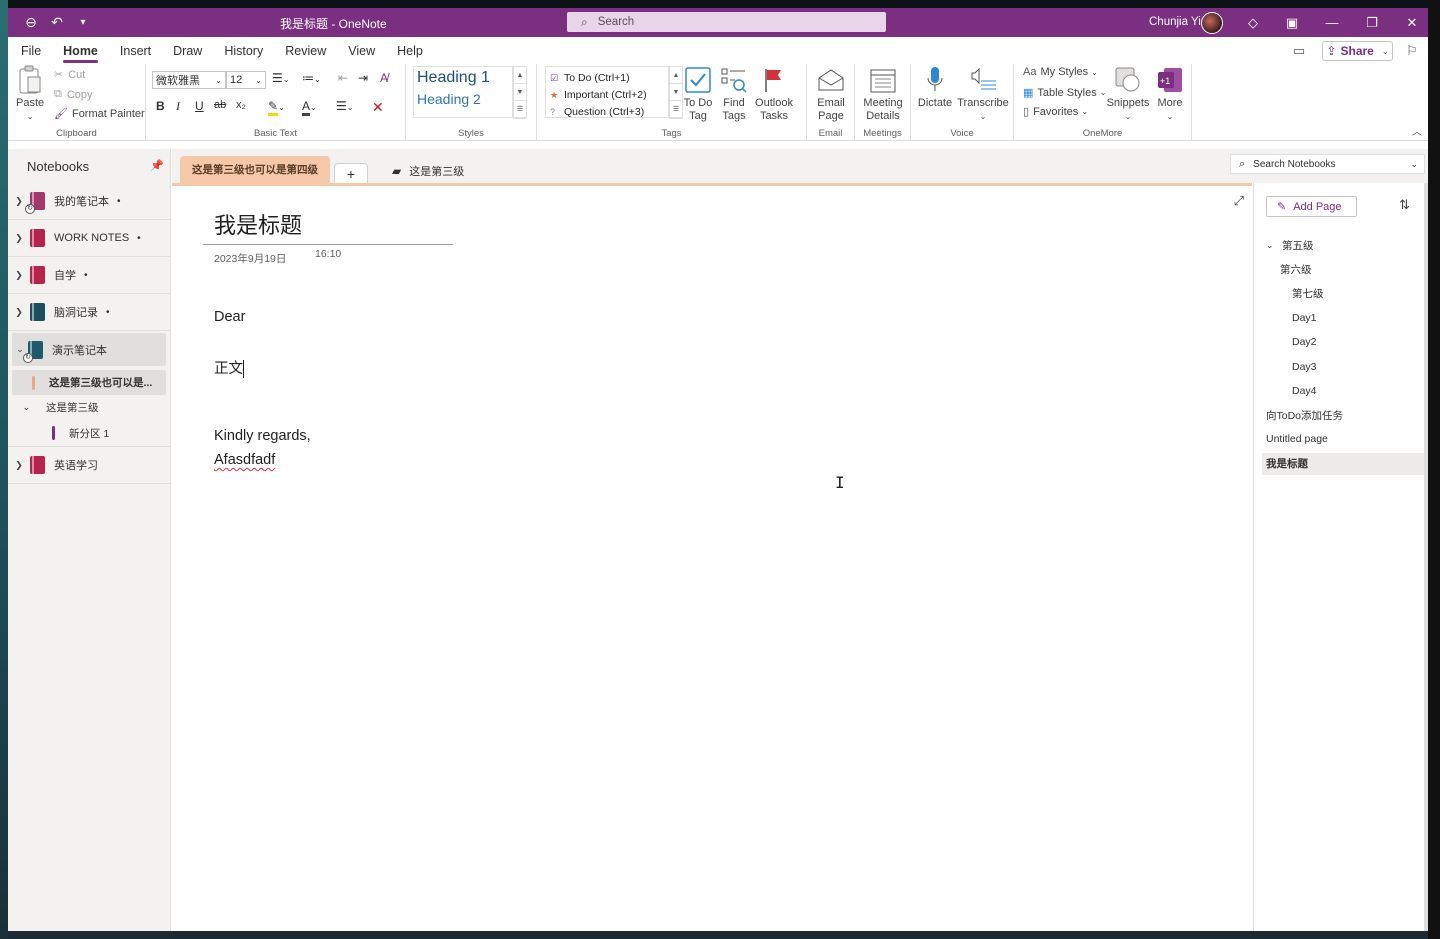 This screenshot has width=1440, height=939. Describe the element at coordinates (1239, 201) in the screenshot. I see `expand-icon: ⤢` at that location.